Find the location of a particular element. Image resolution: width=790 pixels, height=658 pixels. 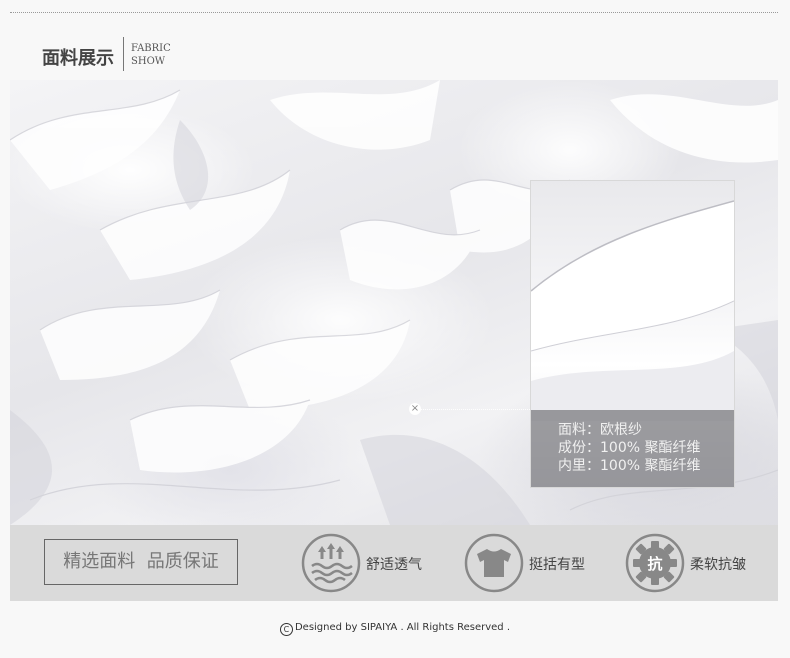

title-en-line-2: SHOW is located at coordinates (148, 61).